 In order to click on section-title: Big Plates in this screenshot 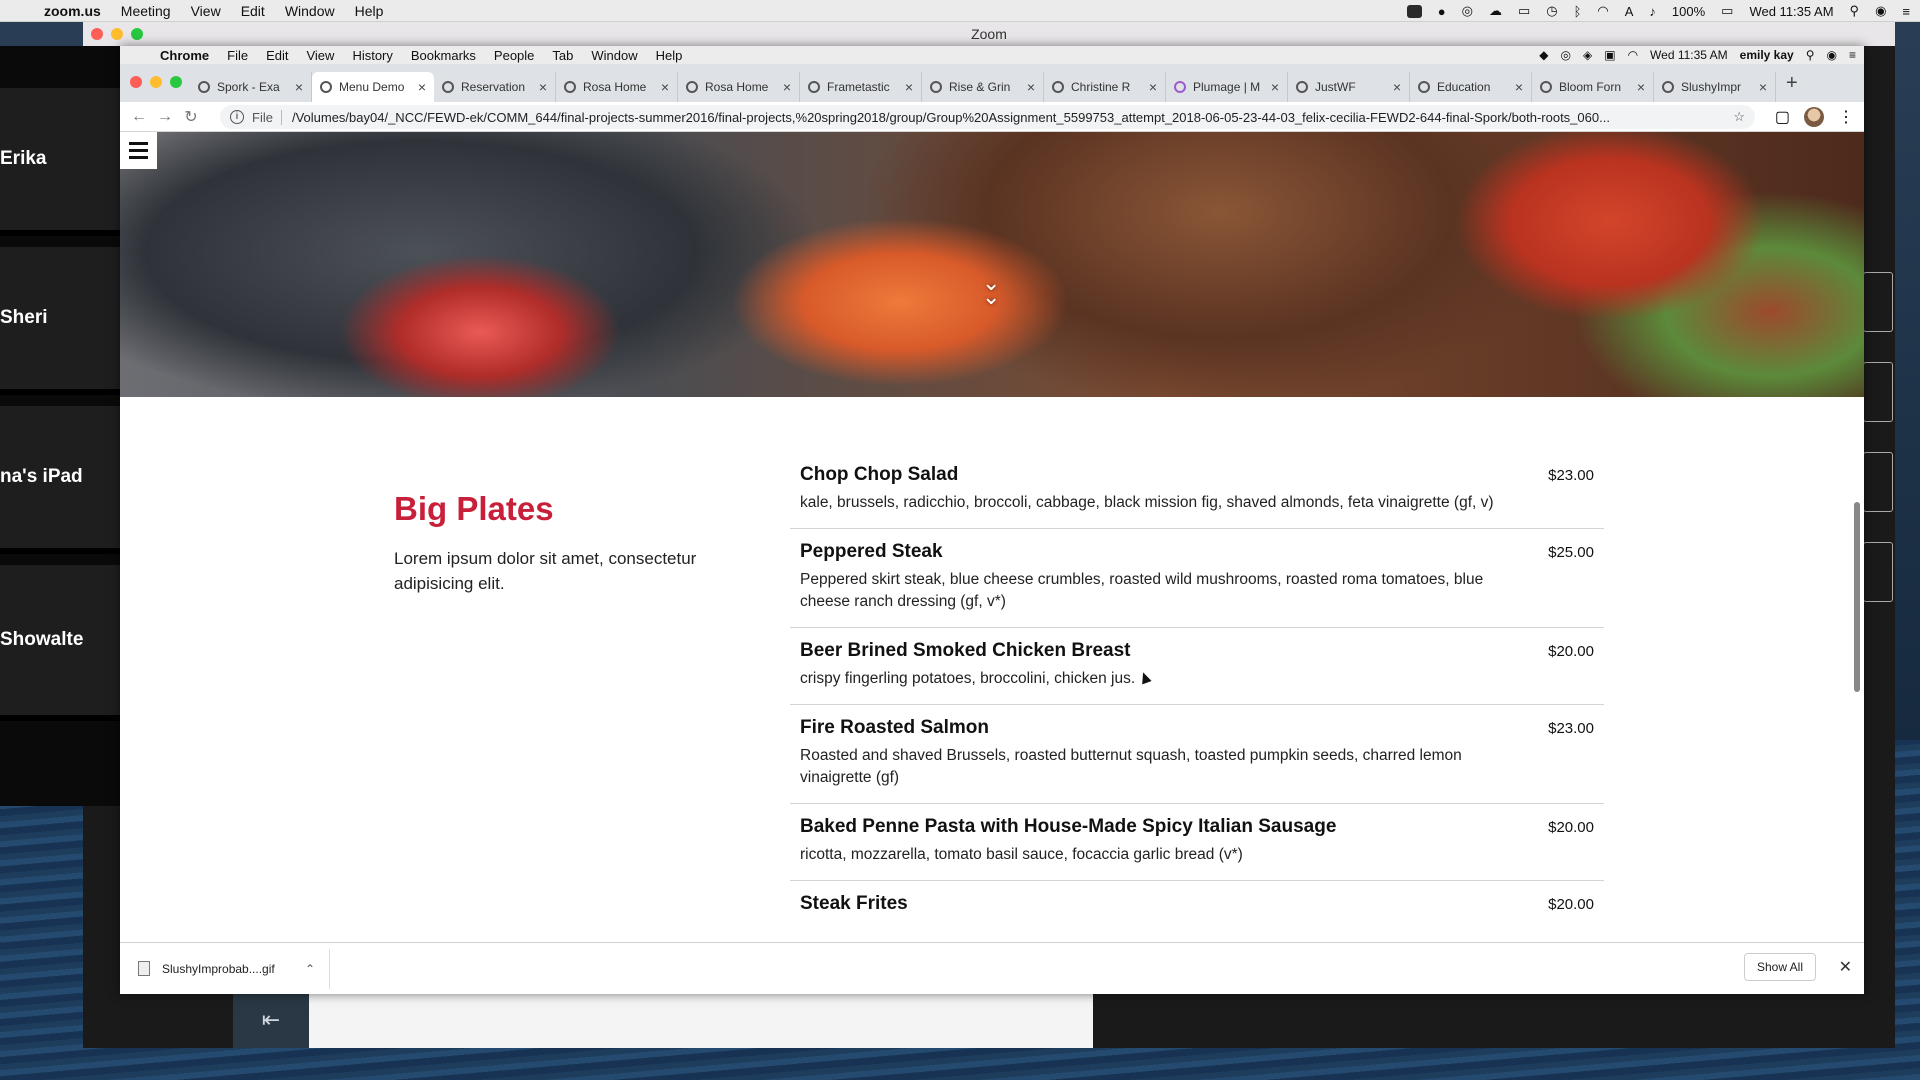, I will do `click(474, 508)`.